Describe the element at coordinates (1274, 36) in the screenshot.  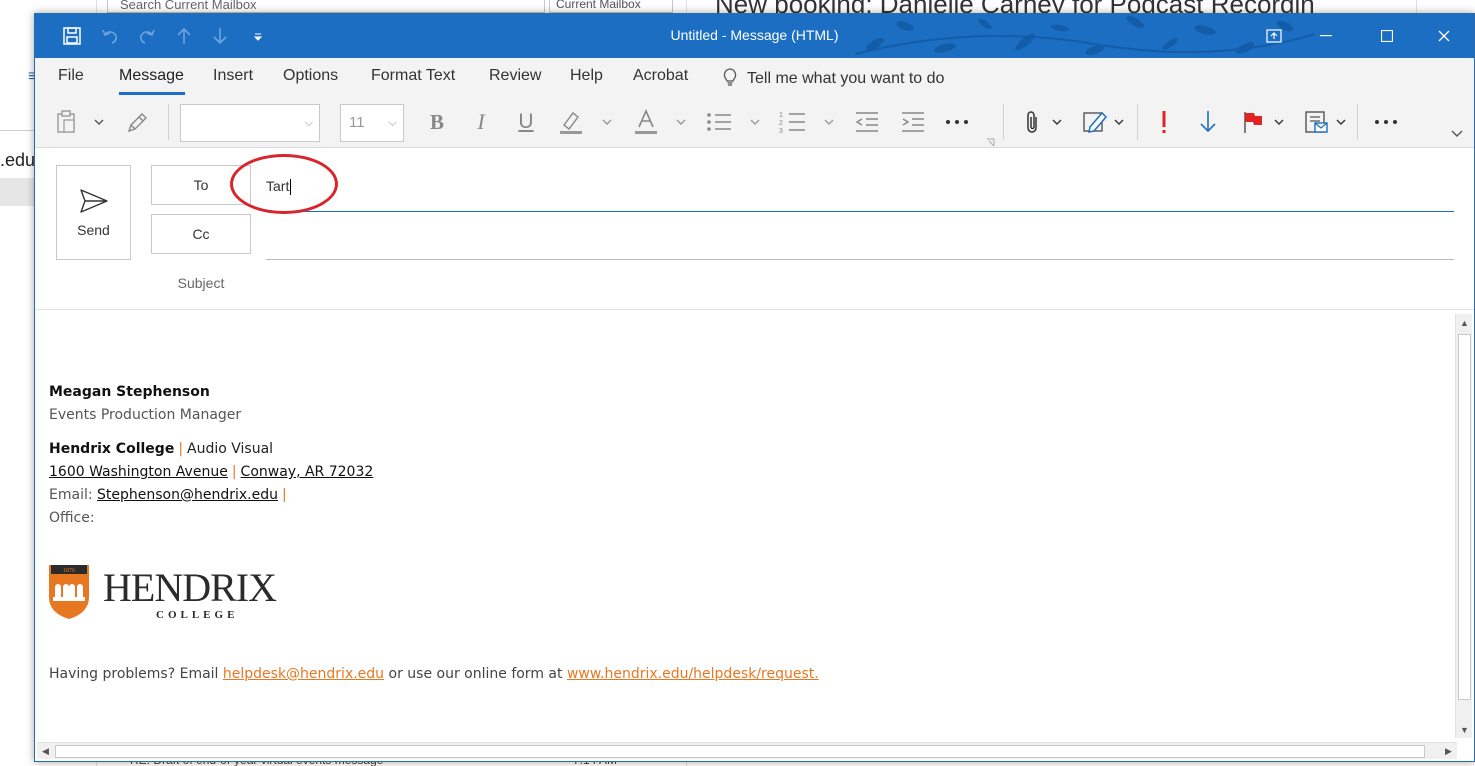
I see `ribbon-display-options-icon` at that location.